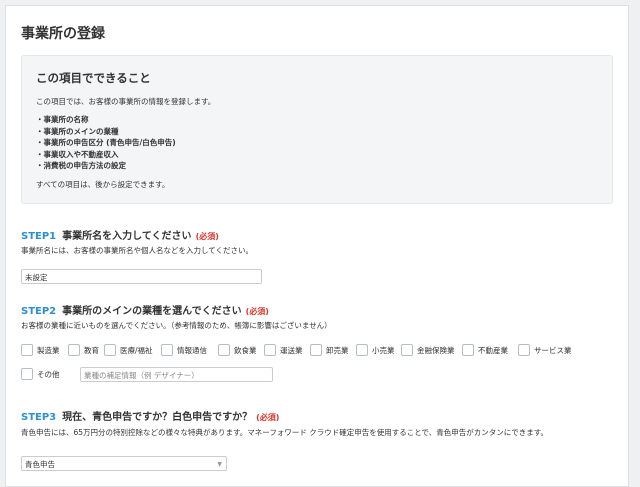 The image size is (640, 487). Describe the element at coordinates (77, 131) in the screenshot. I see `info-item: ・事業所のメインの業種` at that location.